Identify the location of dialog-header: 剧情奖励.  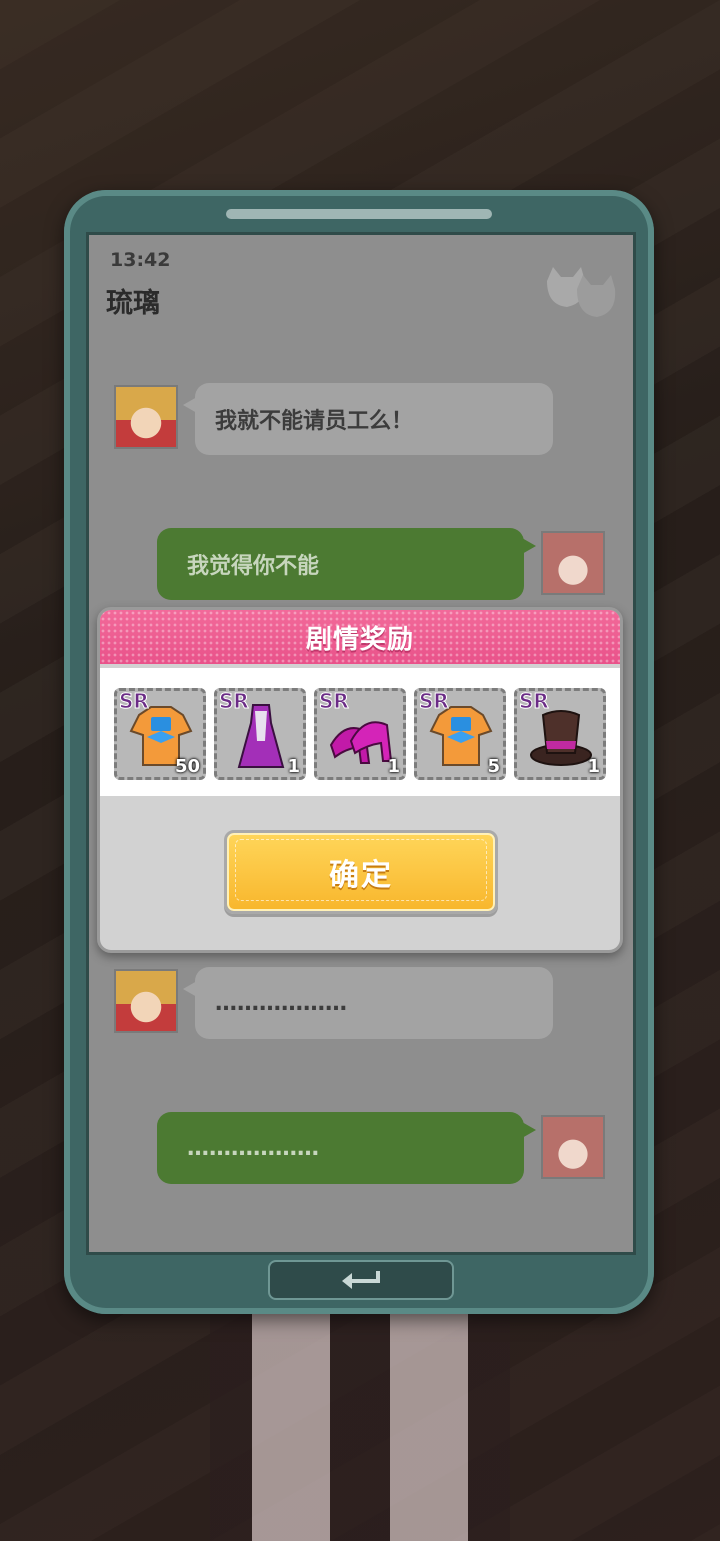
(360, 637).